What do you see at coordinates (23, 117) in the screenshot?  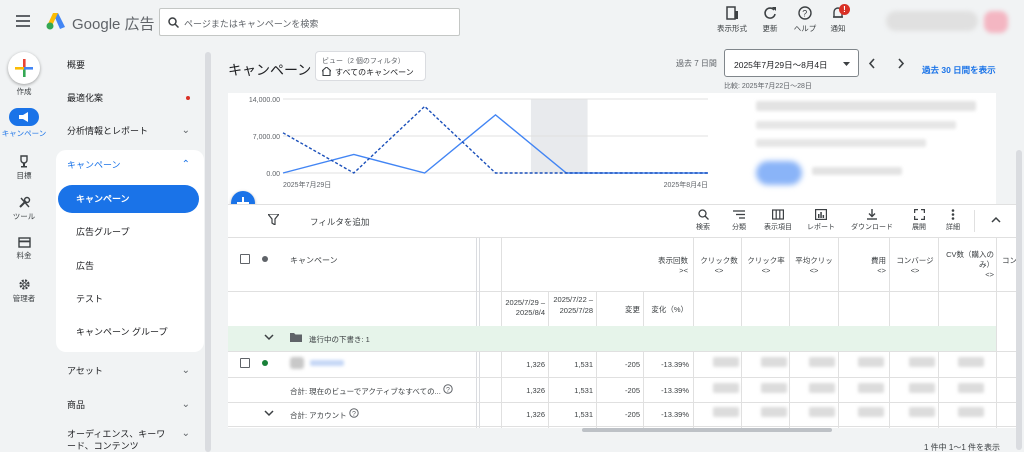 I see `megaphone-icon` at bounding box center [23, 117].